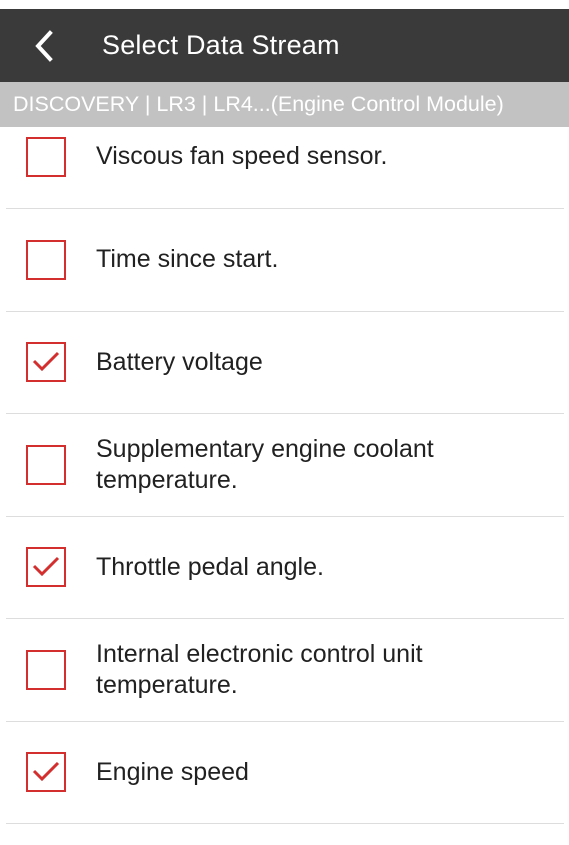 The image size is (569, 845). Describe the element at coordinates (179, 361) in the screenshot. I see `item-label: Battery voltage` at that location.